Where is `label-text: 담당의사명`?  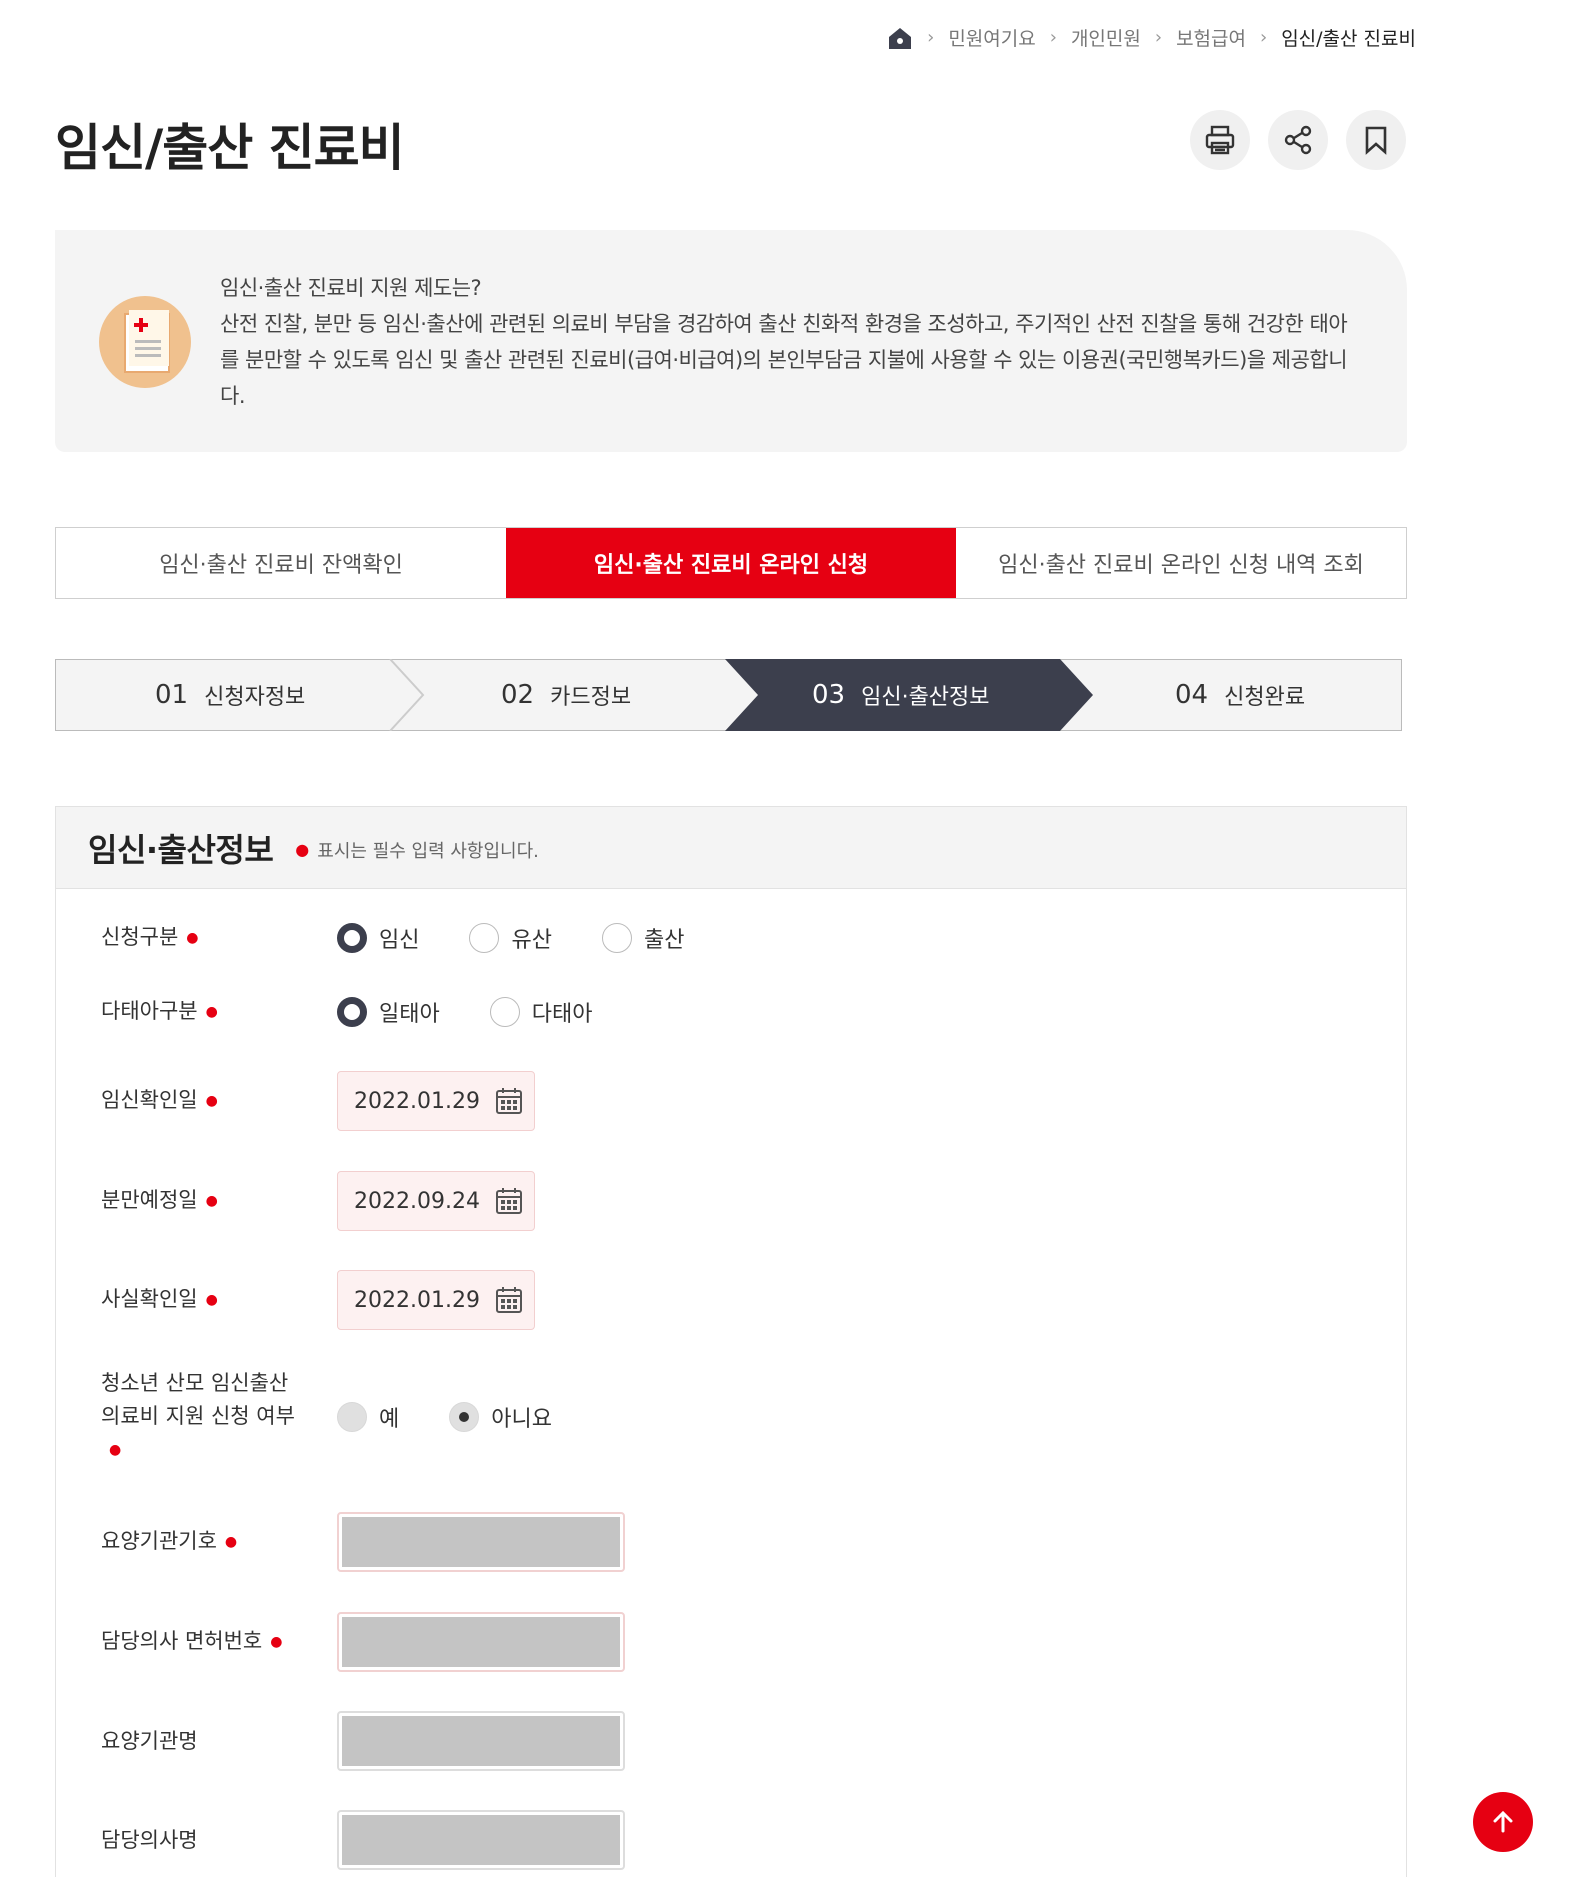
label-text: 담당의사명 is located at coordinates (149, 1839).